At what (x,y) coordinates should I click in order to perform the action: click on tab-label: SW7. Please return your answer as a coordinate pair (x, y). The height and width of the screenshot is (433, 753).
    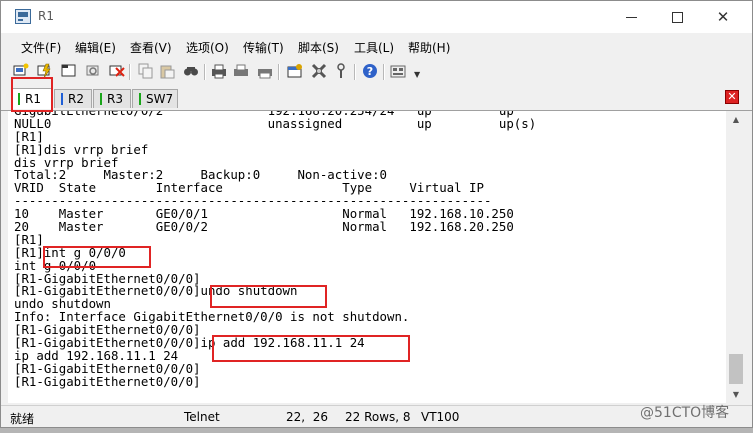
    Looking at the image, I should click on (160, 99).